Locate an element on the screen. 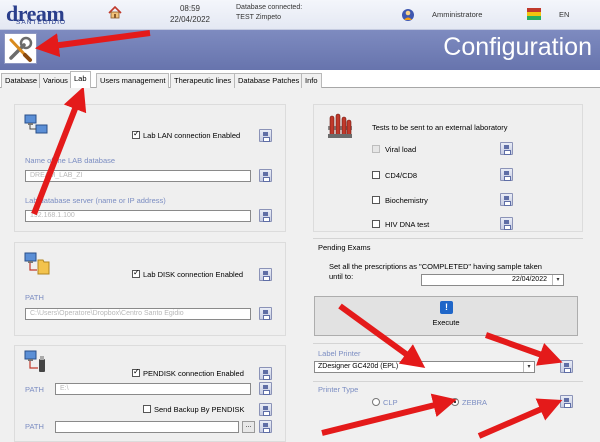 This screenshot has height=442, width=600. backup-path-input is located at coordinates (147, 427).